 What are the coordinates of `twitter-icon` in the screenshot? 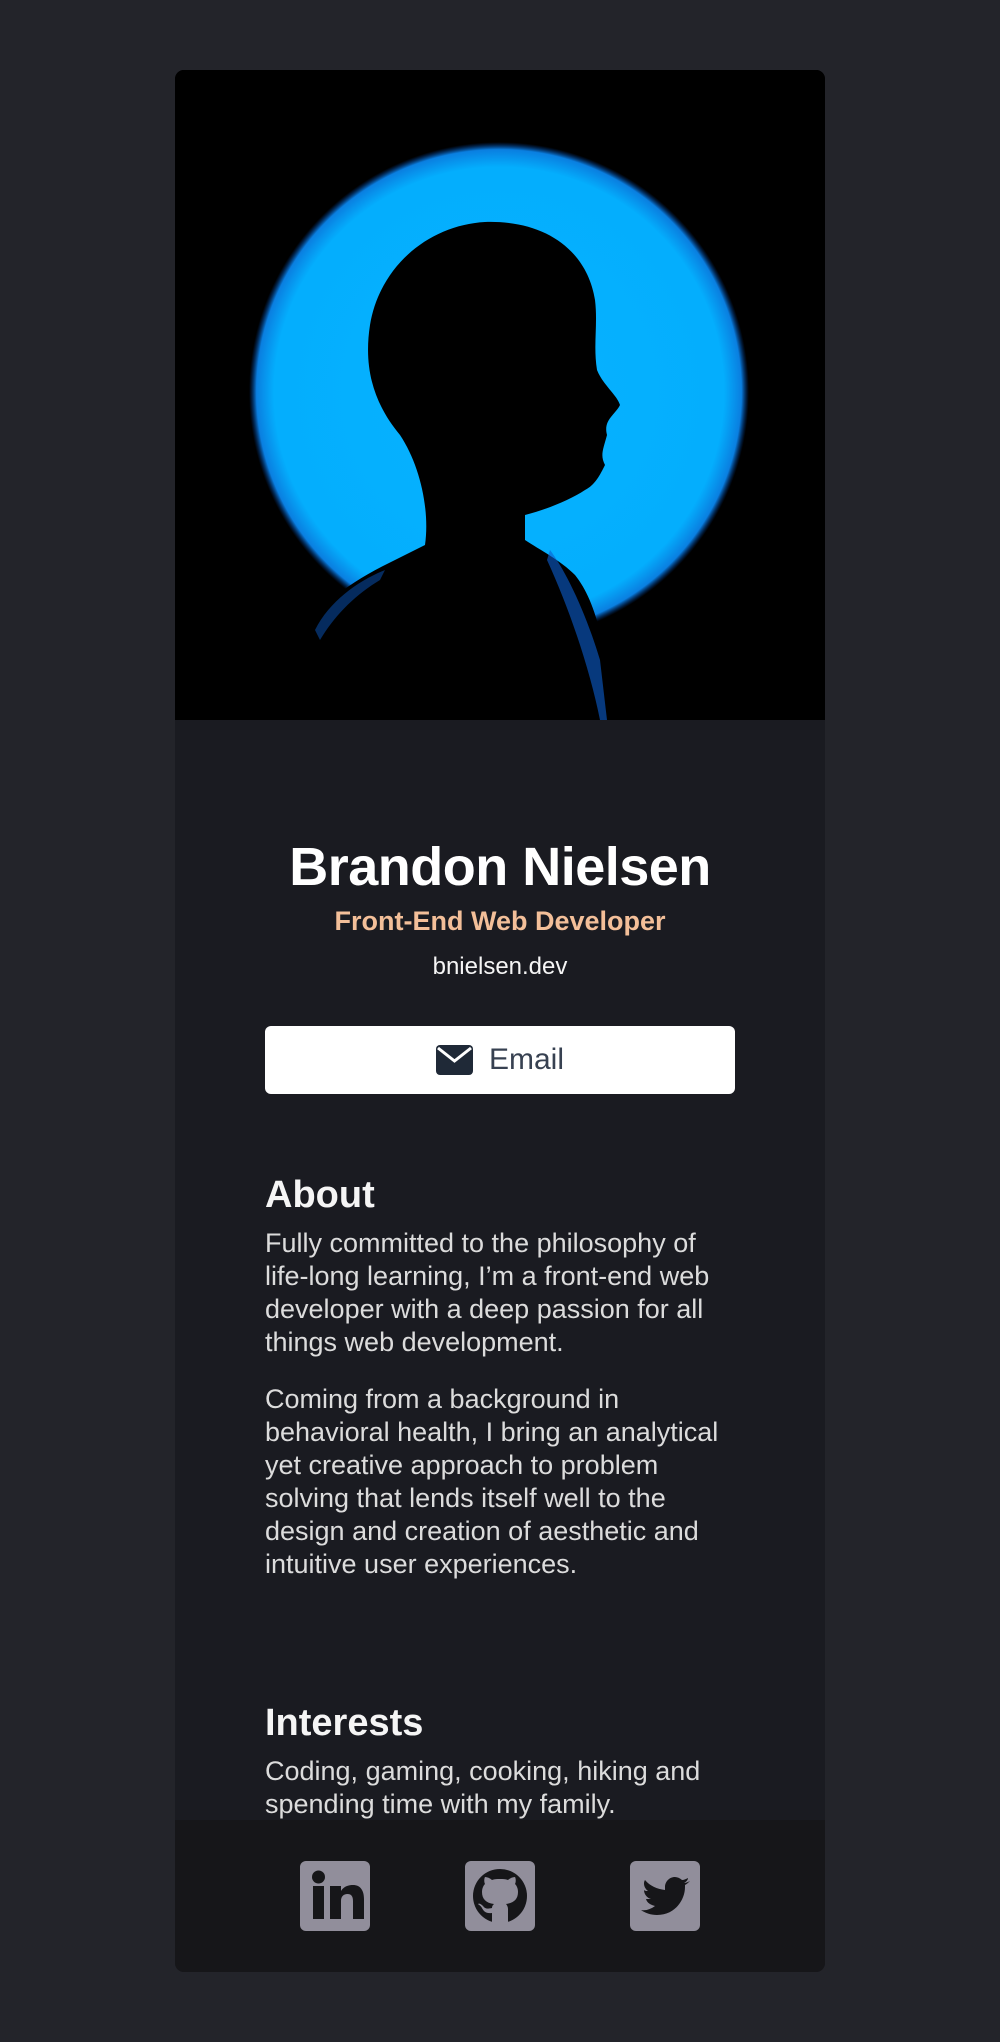 It's located at (665, 1896).